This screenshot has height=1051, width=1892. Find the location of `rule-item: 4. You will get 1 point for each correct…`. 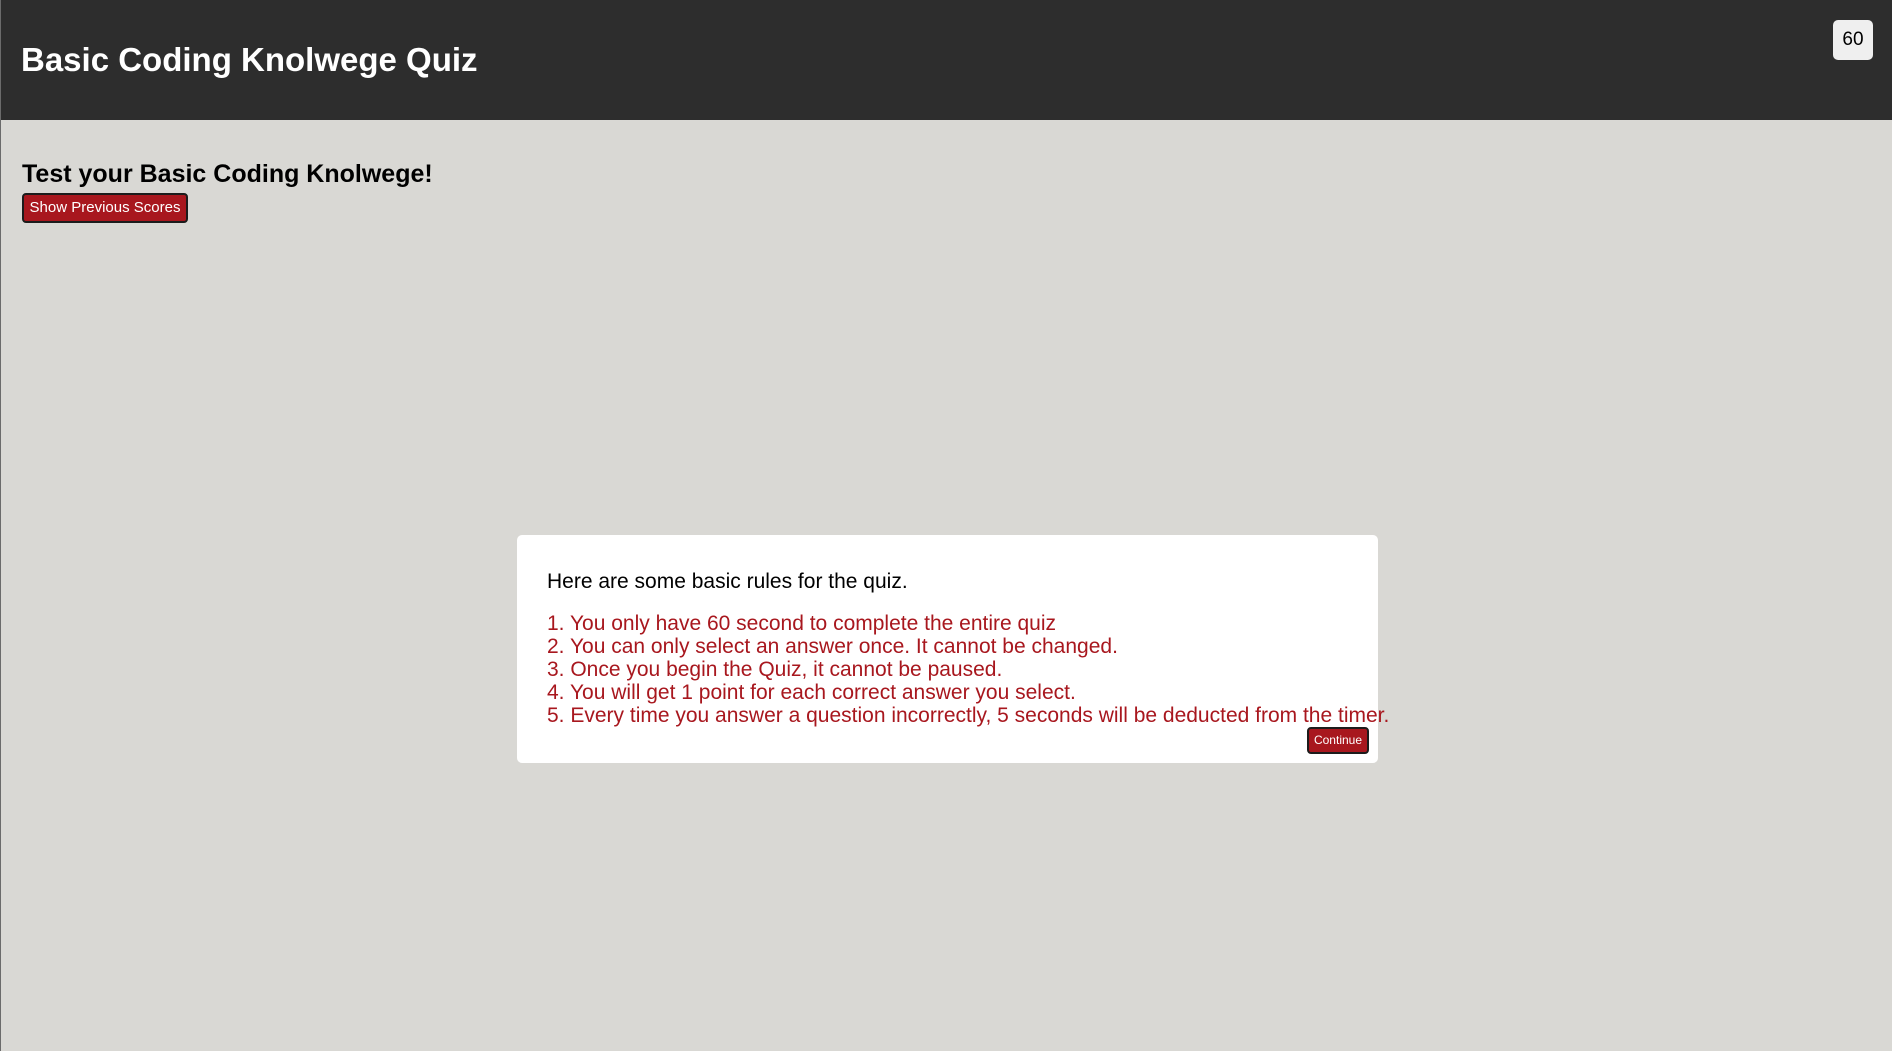

rule-item: 4. You will get 1 point for each correct… is located at coordinates (811, 692).